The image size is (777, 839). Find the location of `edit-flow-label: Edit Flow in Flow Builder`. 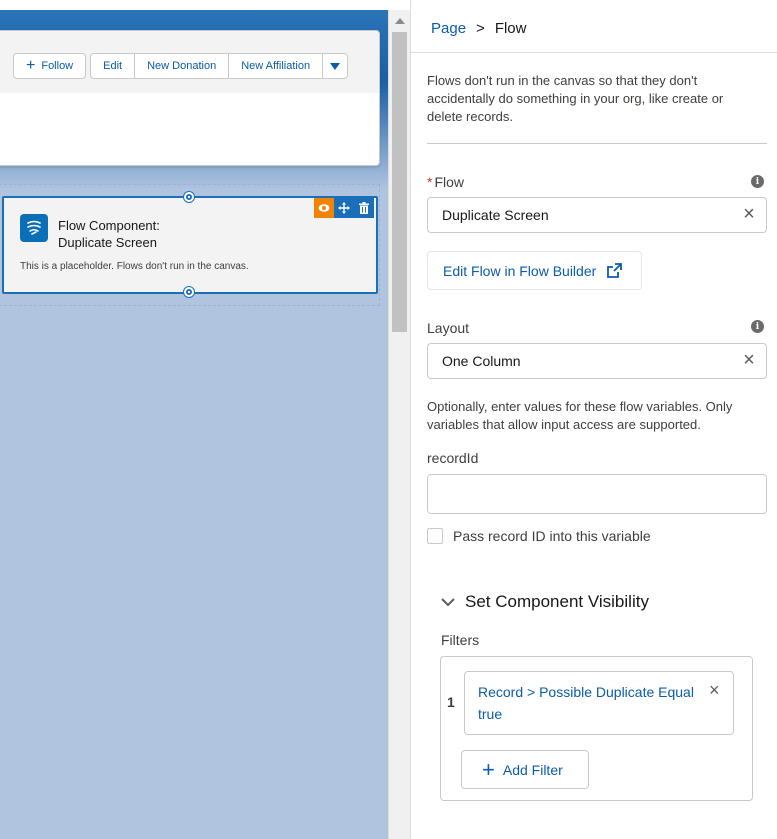

edit-flow-label: Edit Flow in Flow Builder is located at coordinates (520, 270).